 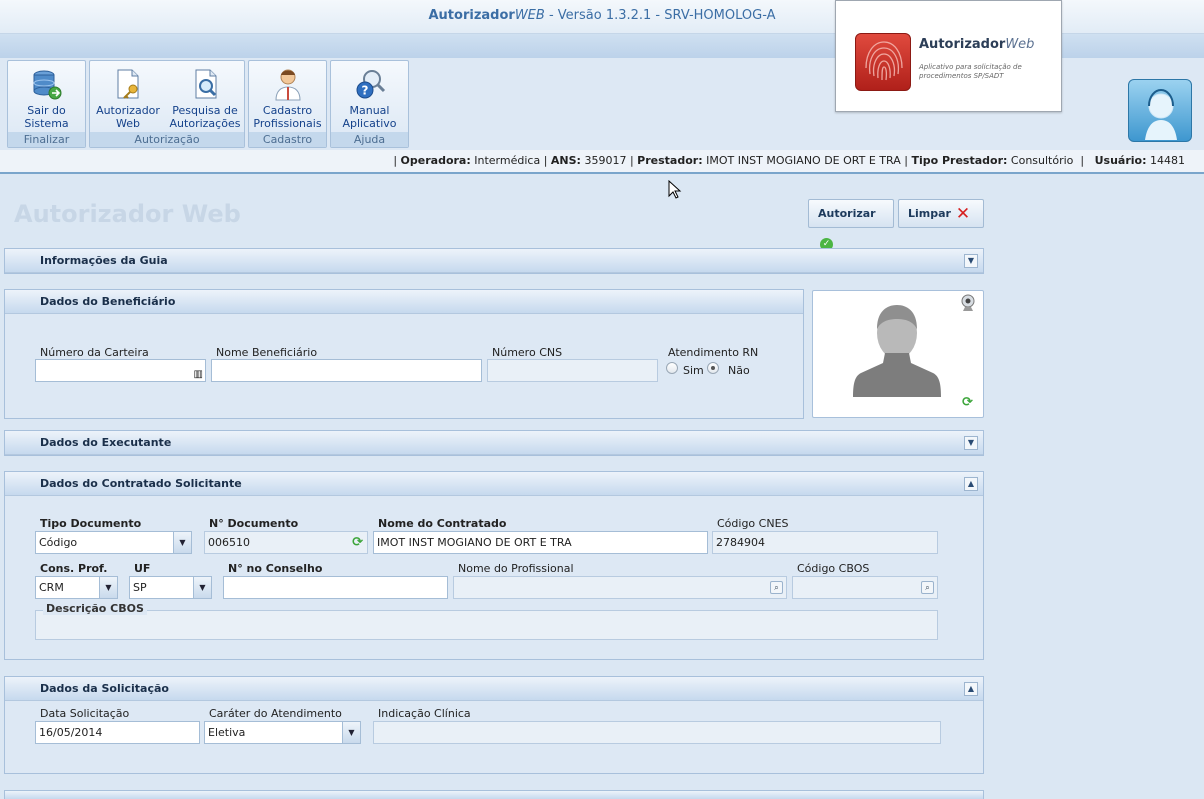 What do you see at coordinates (713, 352) in the screenshot?
I see `atendimento-rn-label: Atendimento RN` at bounding box center [713, 352].